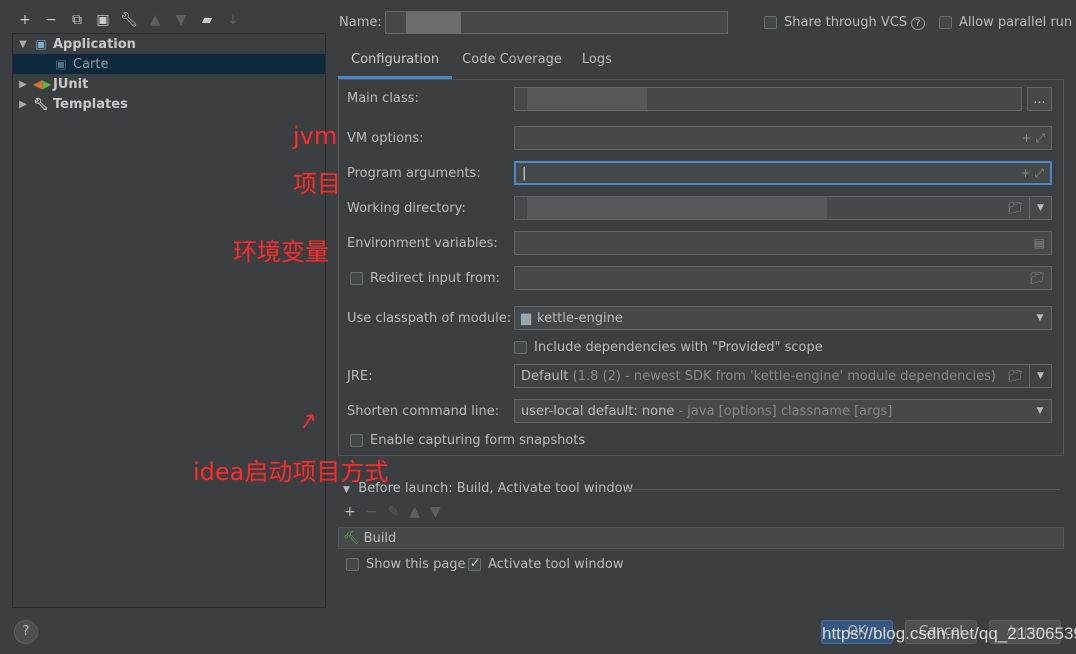 The image size is (1076, 654). What do you see at coordinates (842, 489) in the screenshot?
I see `divider` at bounding box center [842, 489].